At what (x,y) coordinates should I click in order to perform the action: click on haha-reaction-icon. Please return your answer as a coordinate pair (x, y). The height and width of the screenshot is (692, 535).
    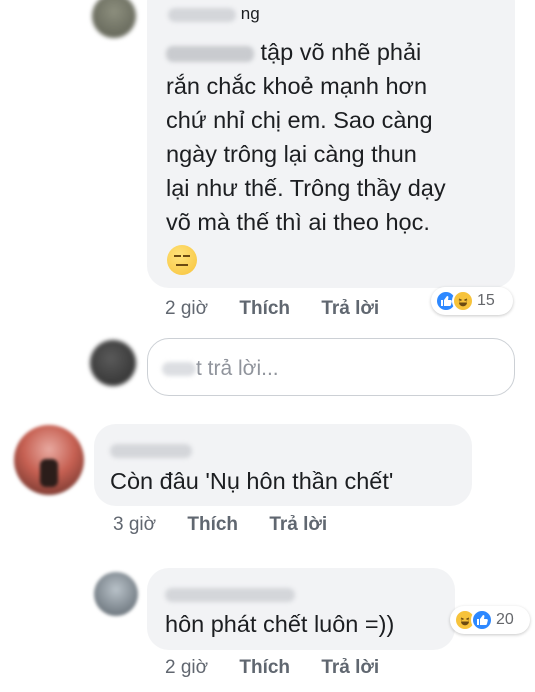
    Looking at the image, I should click on (463, 301).